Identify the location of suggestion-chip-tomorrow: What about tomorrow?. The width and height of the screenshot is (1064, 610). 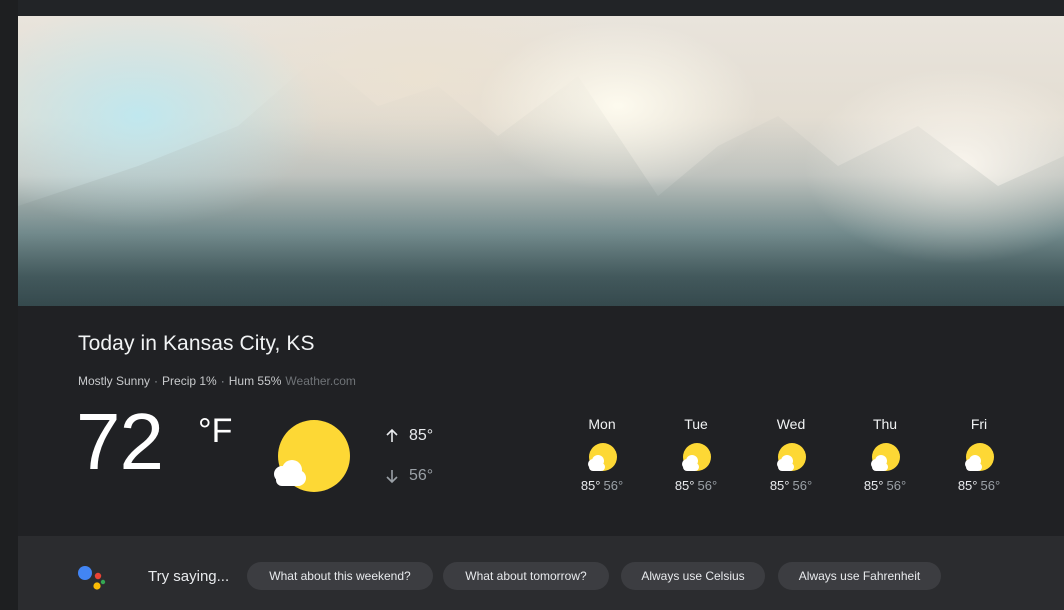
(526, 576).